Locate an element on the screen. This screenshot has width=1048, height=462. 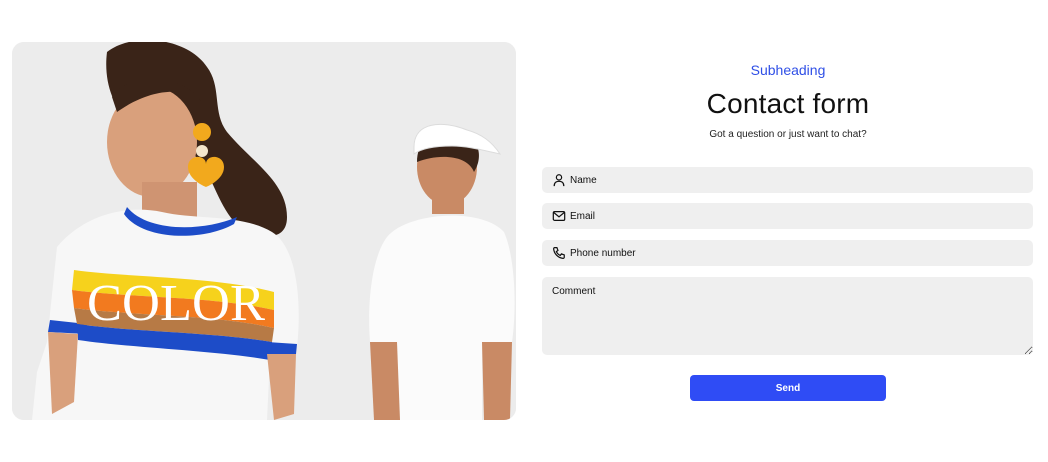
envelope-icon is located at coordinates (559, 216).